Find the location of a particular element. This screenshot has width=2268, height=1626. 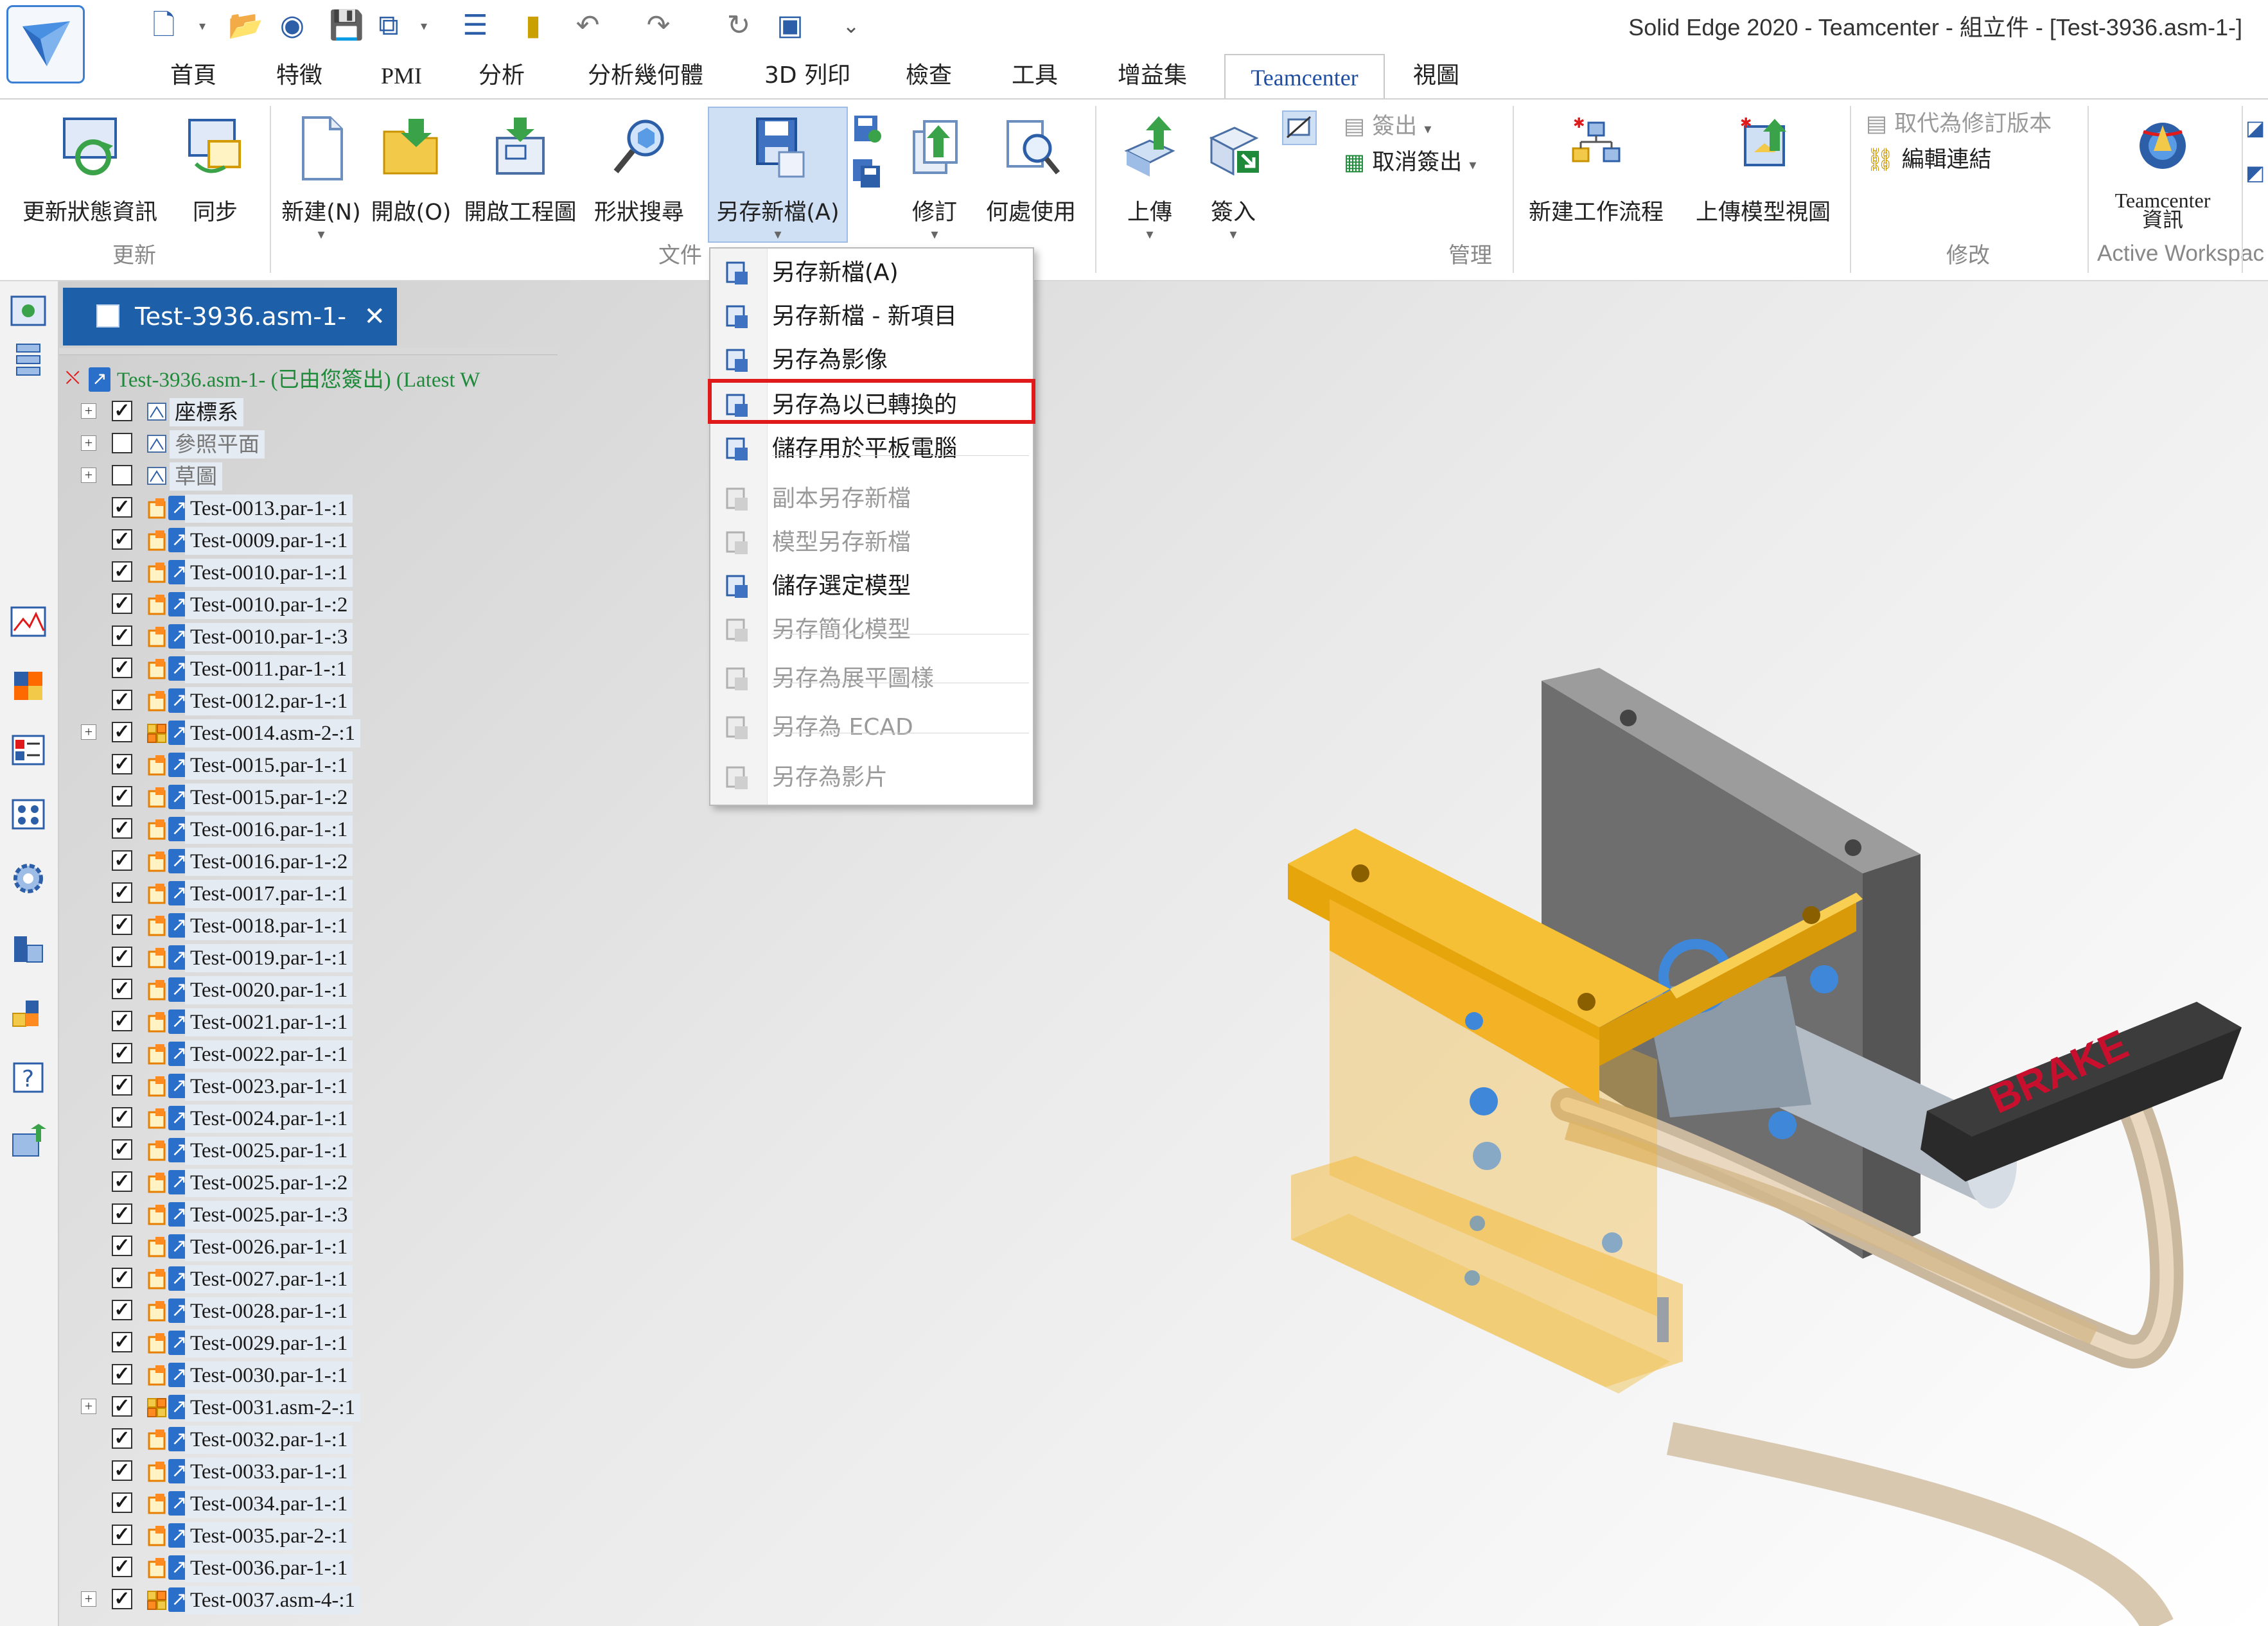

pathfinder-splitter is located at coordinates (308, 351).